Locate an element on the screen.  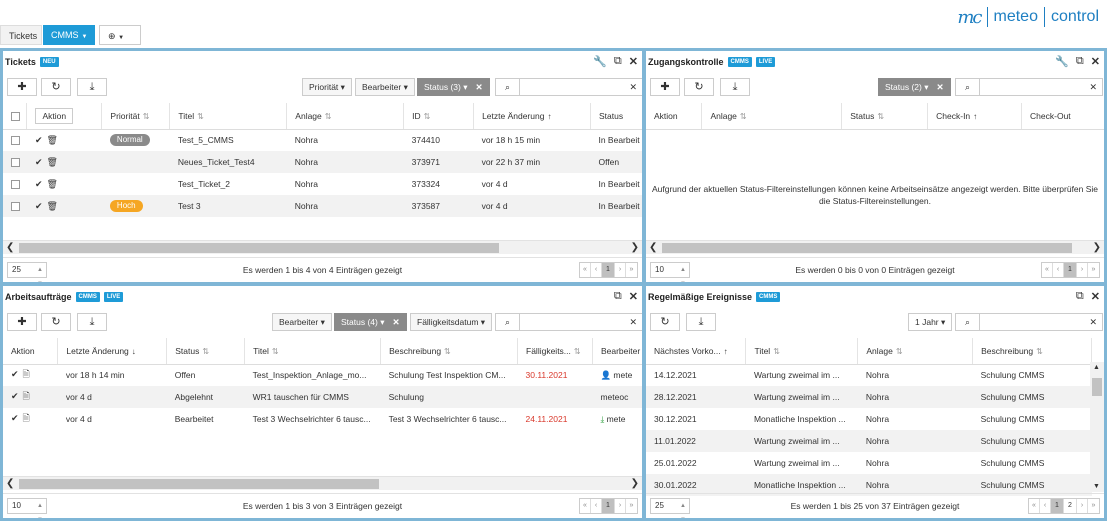
range-filter: 1 Jahr ▾ is located at coordinates (930, 322).